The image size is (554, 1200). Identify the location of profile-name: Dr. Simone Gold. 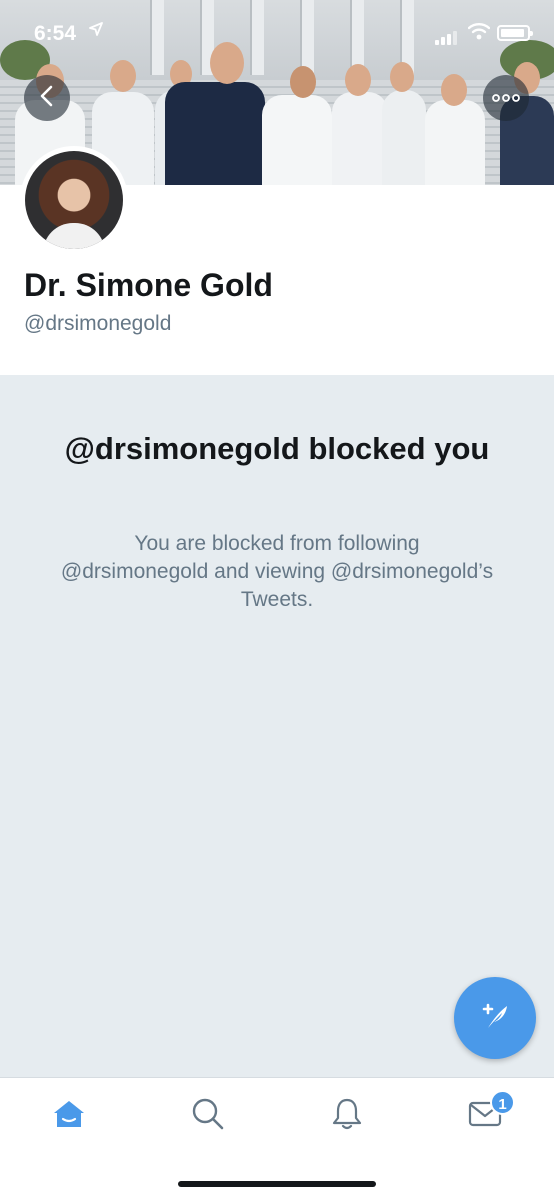
(148, 285).